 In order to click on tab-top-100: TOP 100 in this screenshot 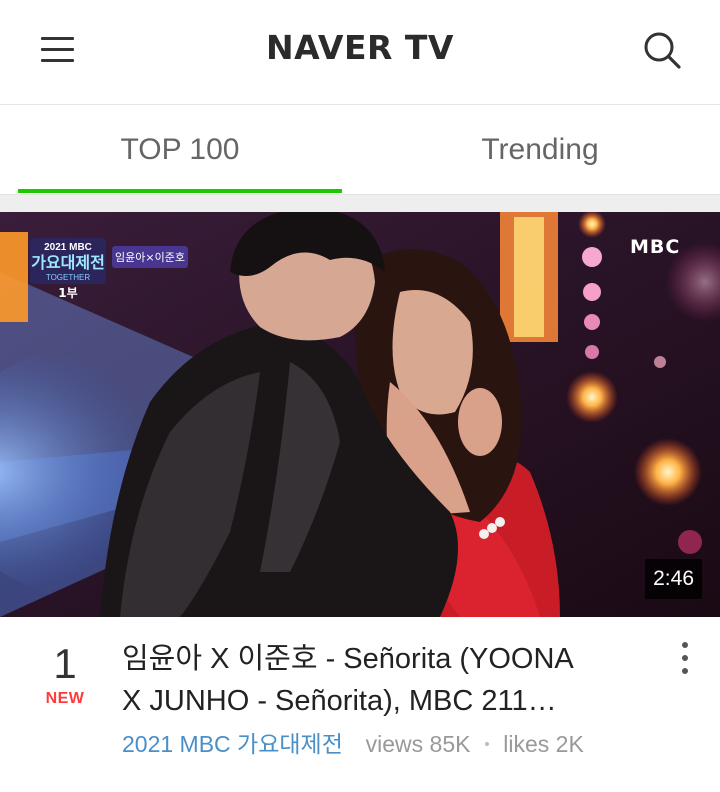, I will do `click(180, 150)`.